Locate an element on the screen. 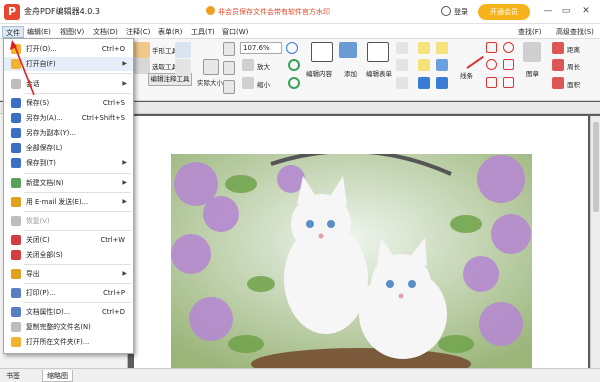 Image resolution: width=600 pixels, height=382 pixels. fit-page-icon is located at coordinates (229, 49).